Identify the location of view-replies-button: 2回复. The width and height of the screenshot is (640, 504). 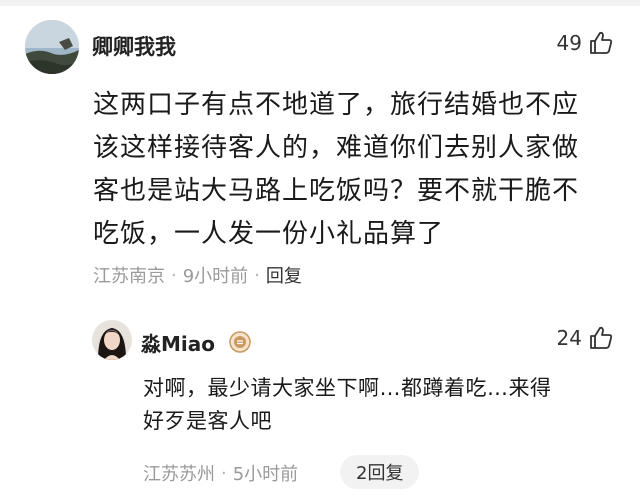
(380, 472).